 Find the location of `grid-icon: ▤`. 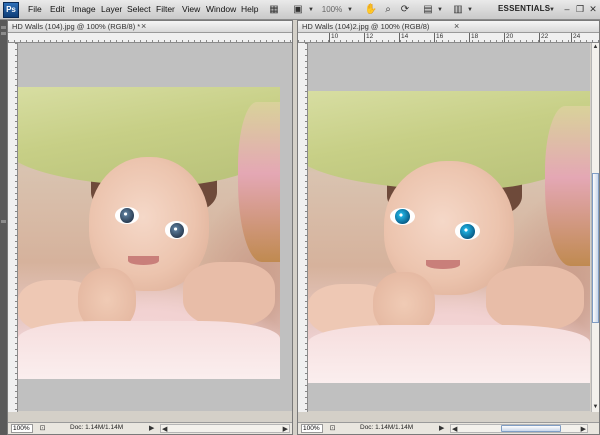

grid-icon: ▤ is located at coordinates (428, 9).